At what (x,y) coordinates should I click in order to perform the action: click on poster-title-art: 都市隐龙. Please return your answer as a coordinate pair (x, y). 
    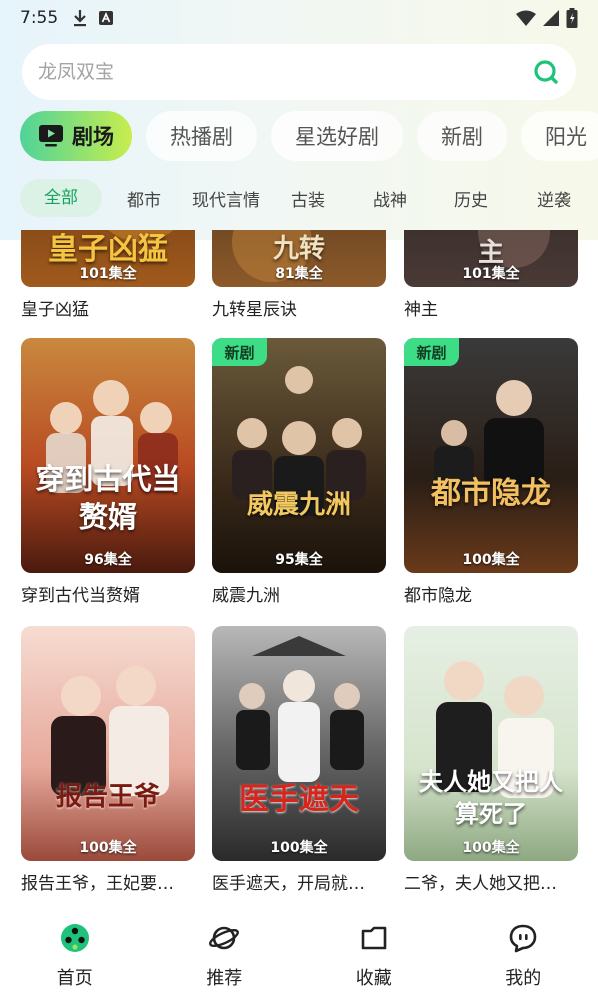
    Looking at the image, I should click on (491, 493).